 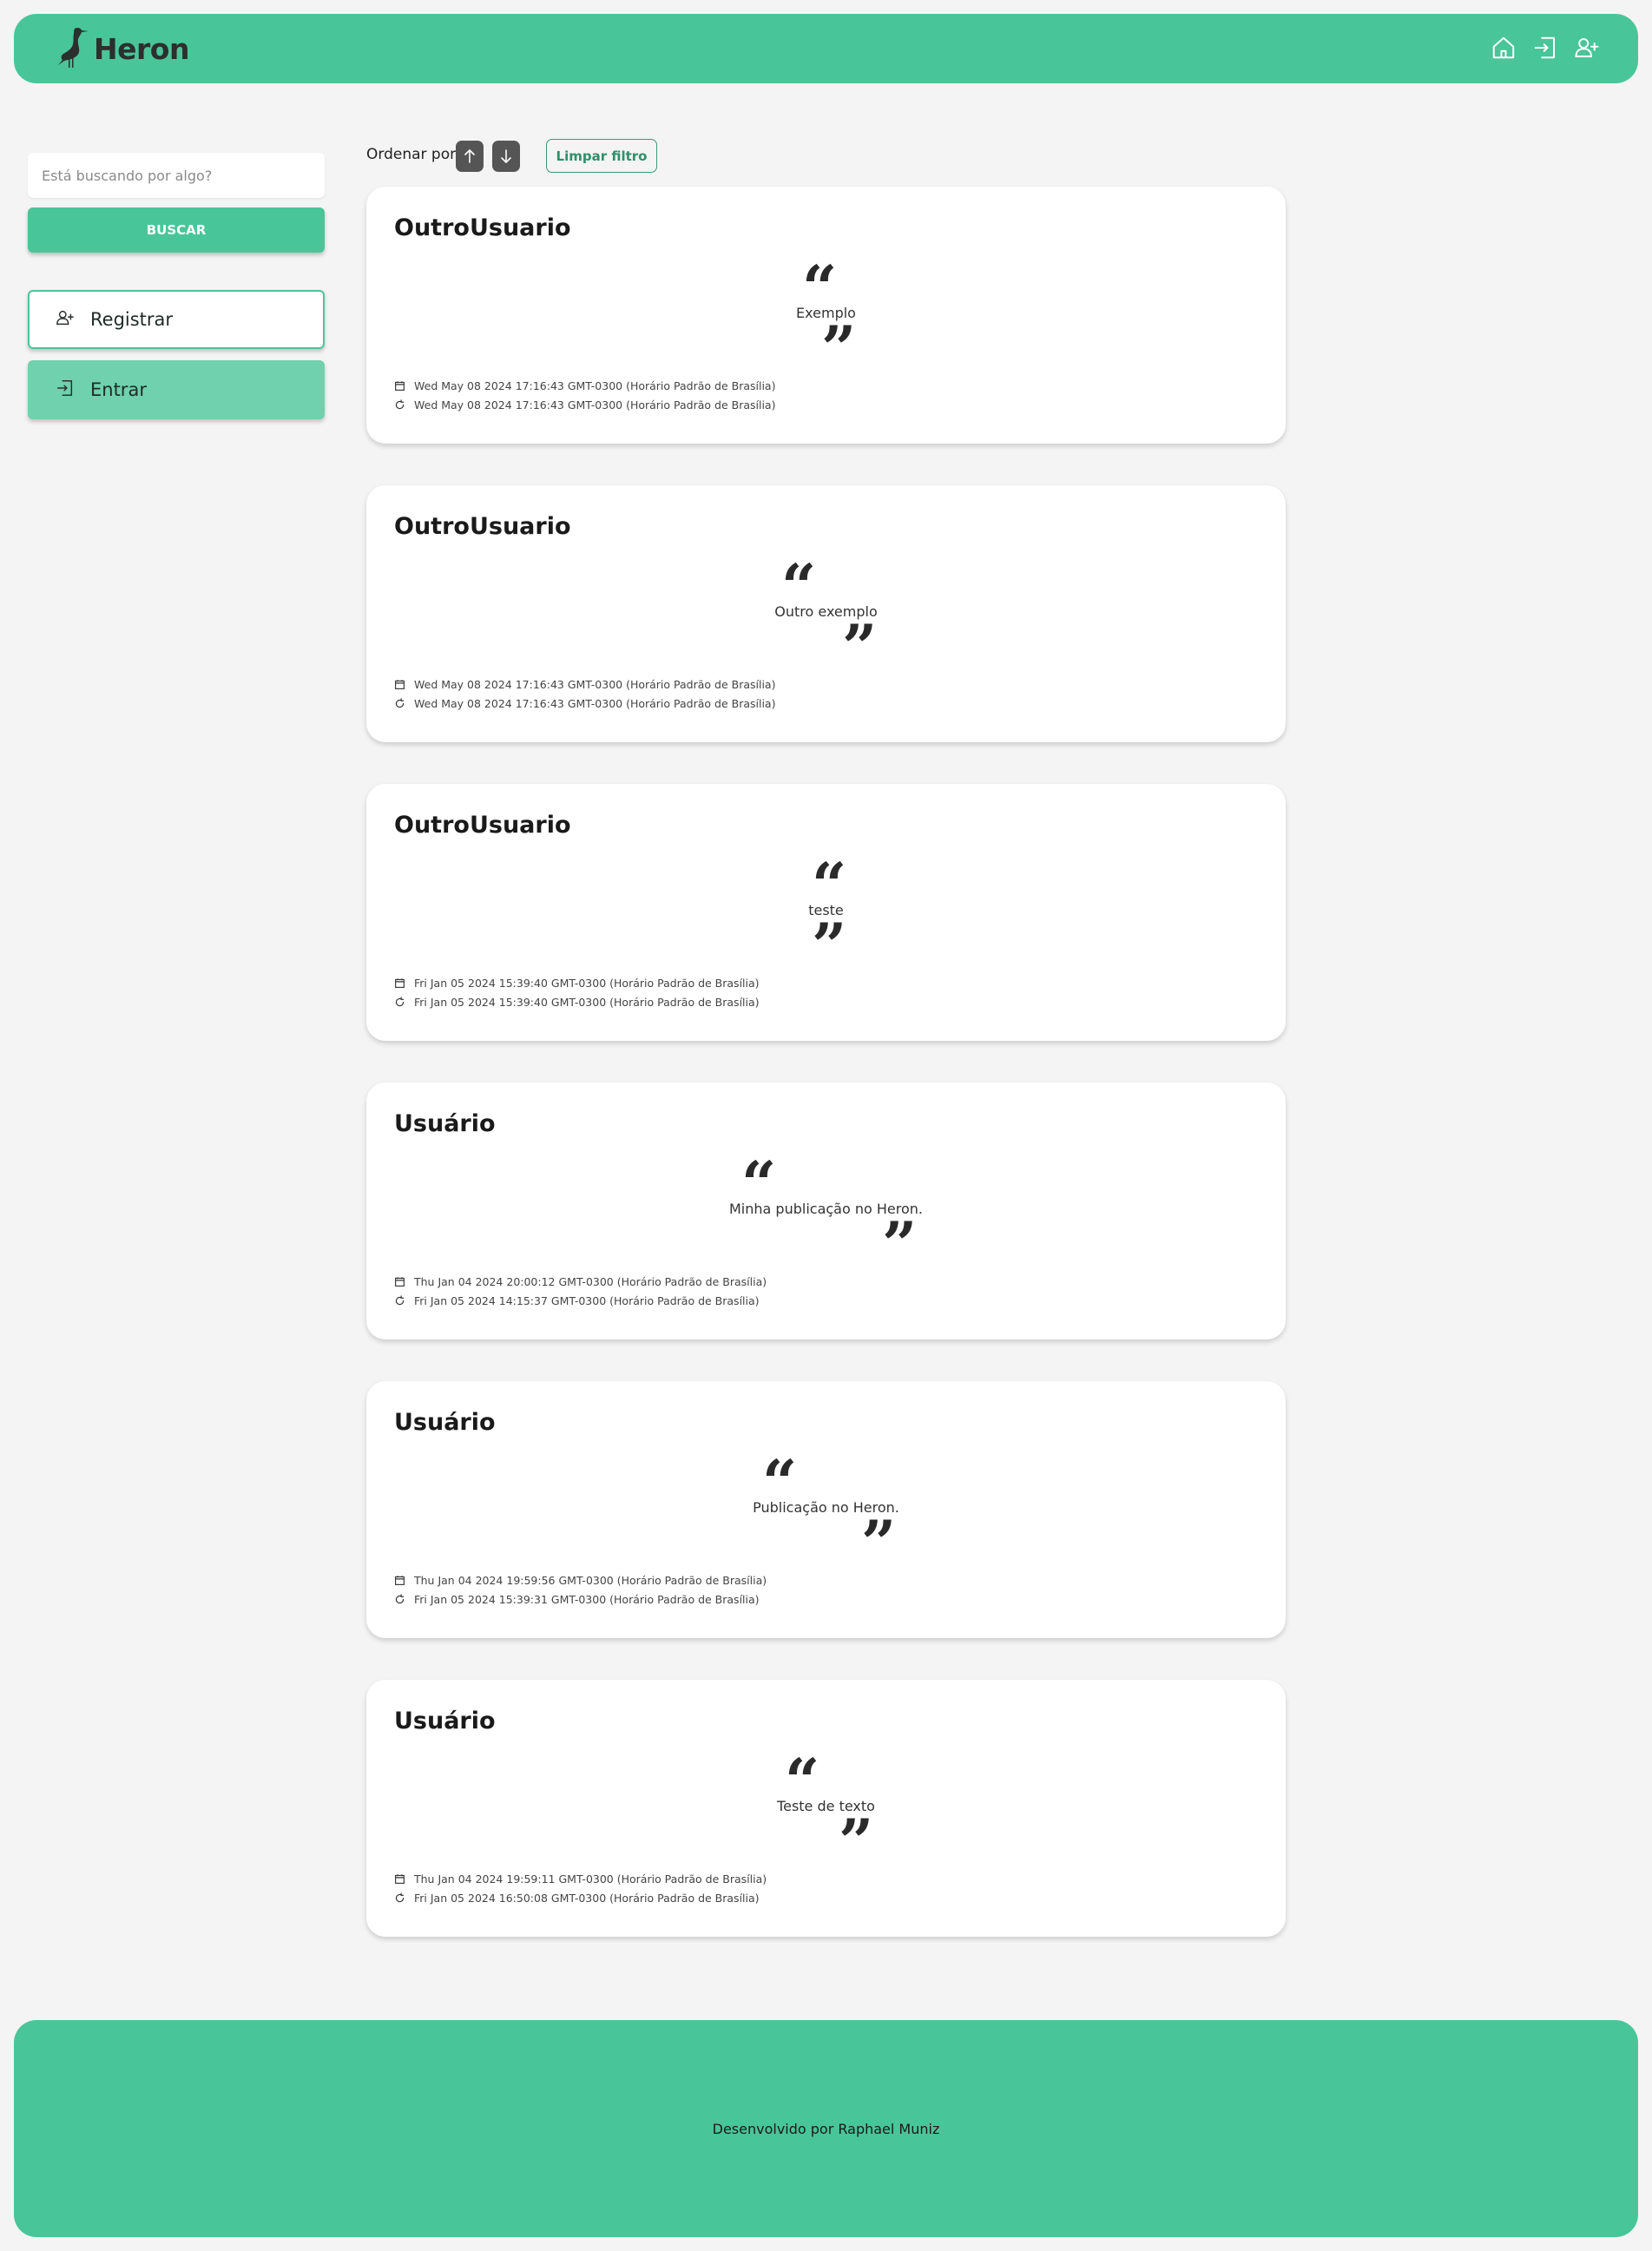 What do you see at coordinates (601, 156) in the screenshot?
I see `clear-filter-button: Limpar filtro` at bounding box center [601, 156].